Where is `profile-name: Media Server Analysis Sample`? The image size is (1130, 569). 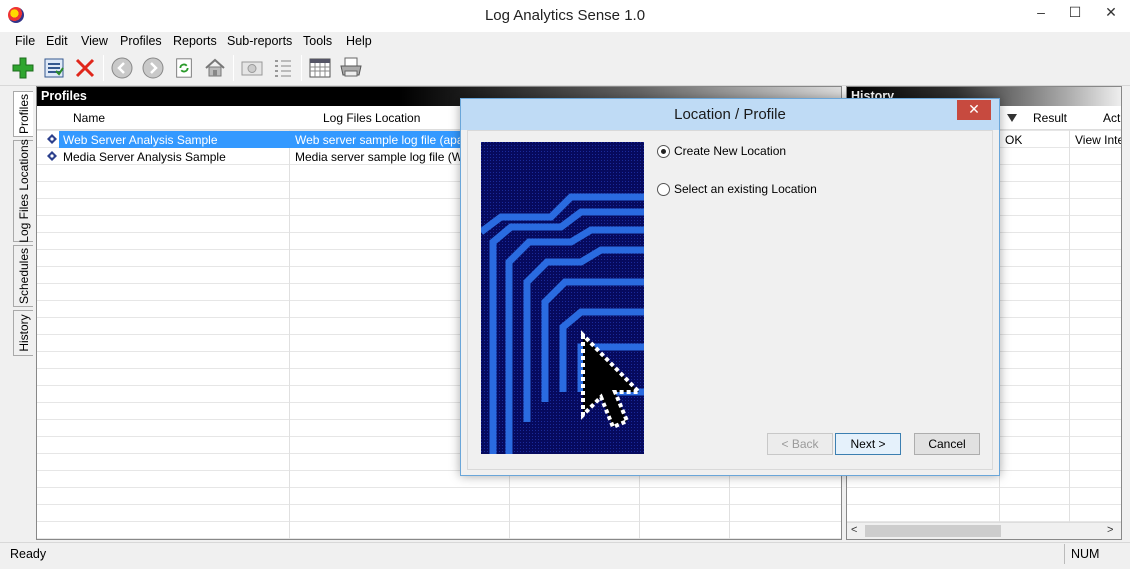 profile-name: Media Server Analysis Sample is located at coordinates (144, 157).